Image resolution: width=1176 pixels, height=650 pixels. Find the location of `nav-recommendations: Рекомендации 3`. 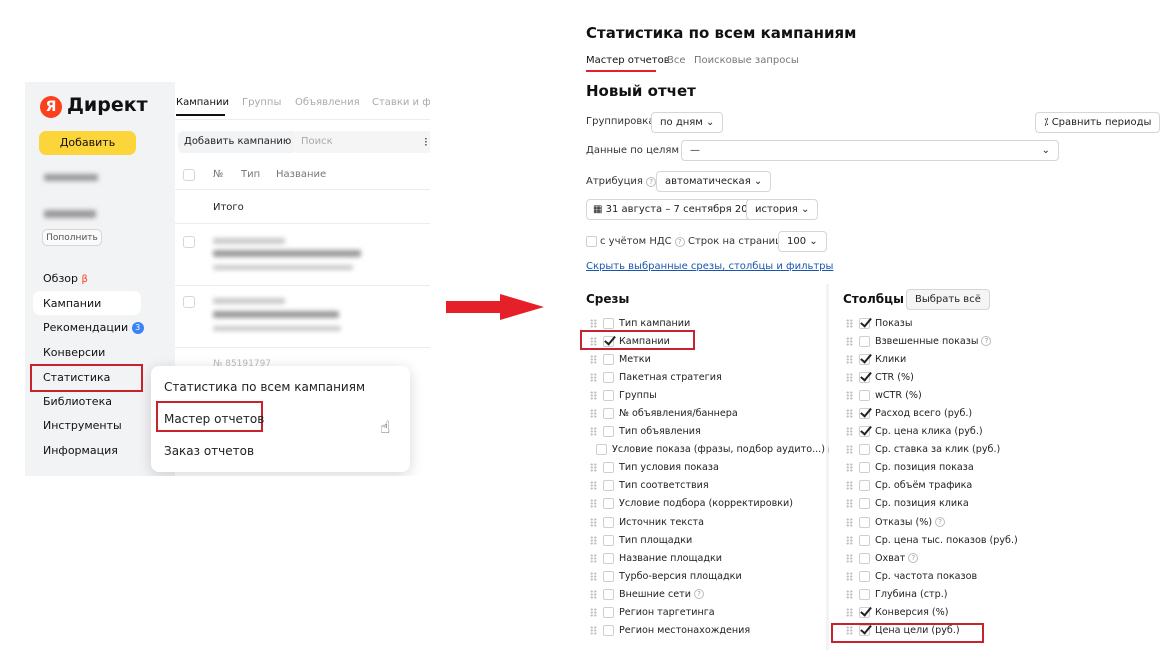

nav-recommendations: Рекомендации 3 is located at coordinates (93, 327).